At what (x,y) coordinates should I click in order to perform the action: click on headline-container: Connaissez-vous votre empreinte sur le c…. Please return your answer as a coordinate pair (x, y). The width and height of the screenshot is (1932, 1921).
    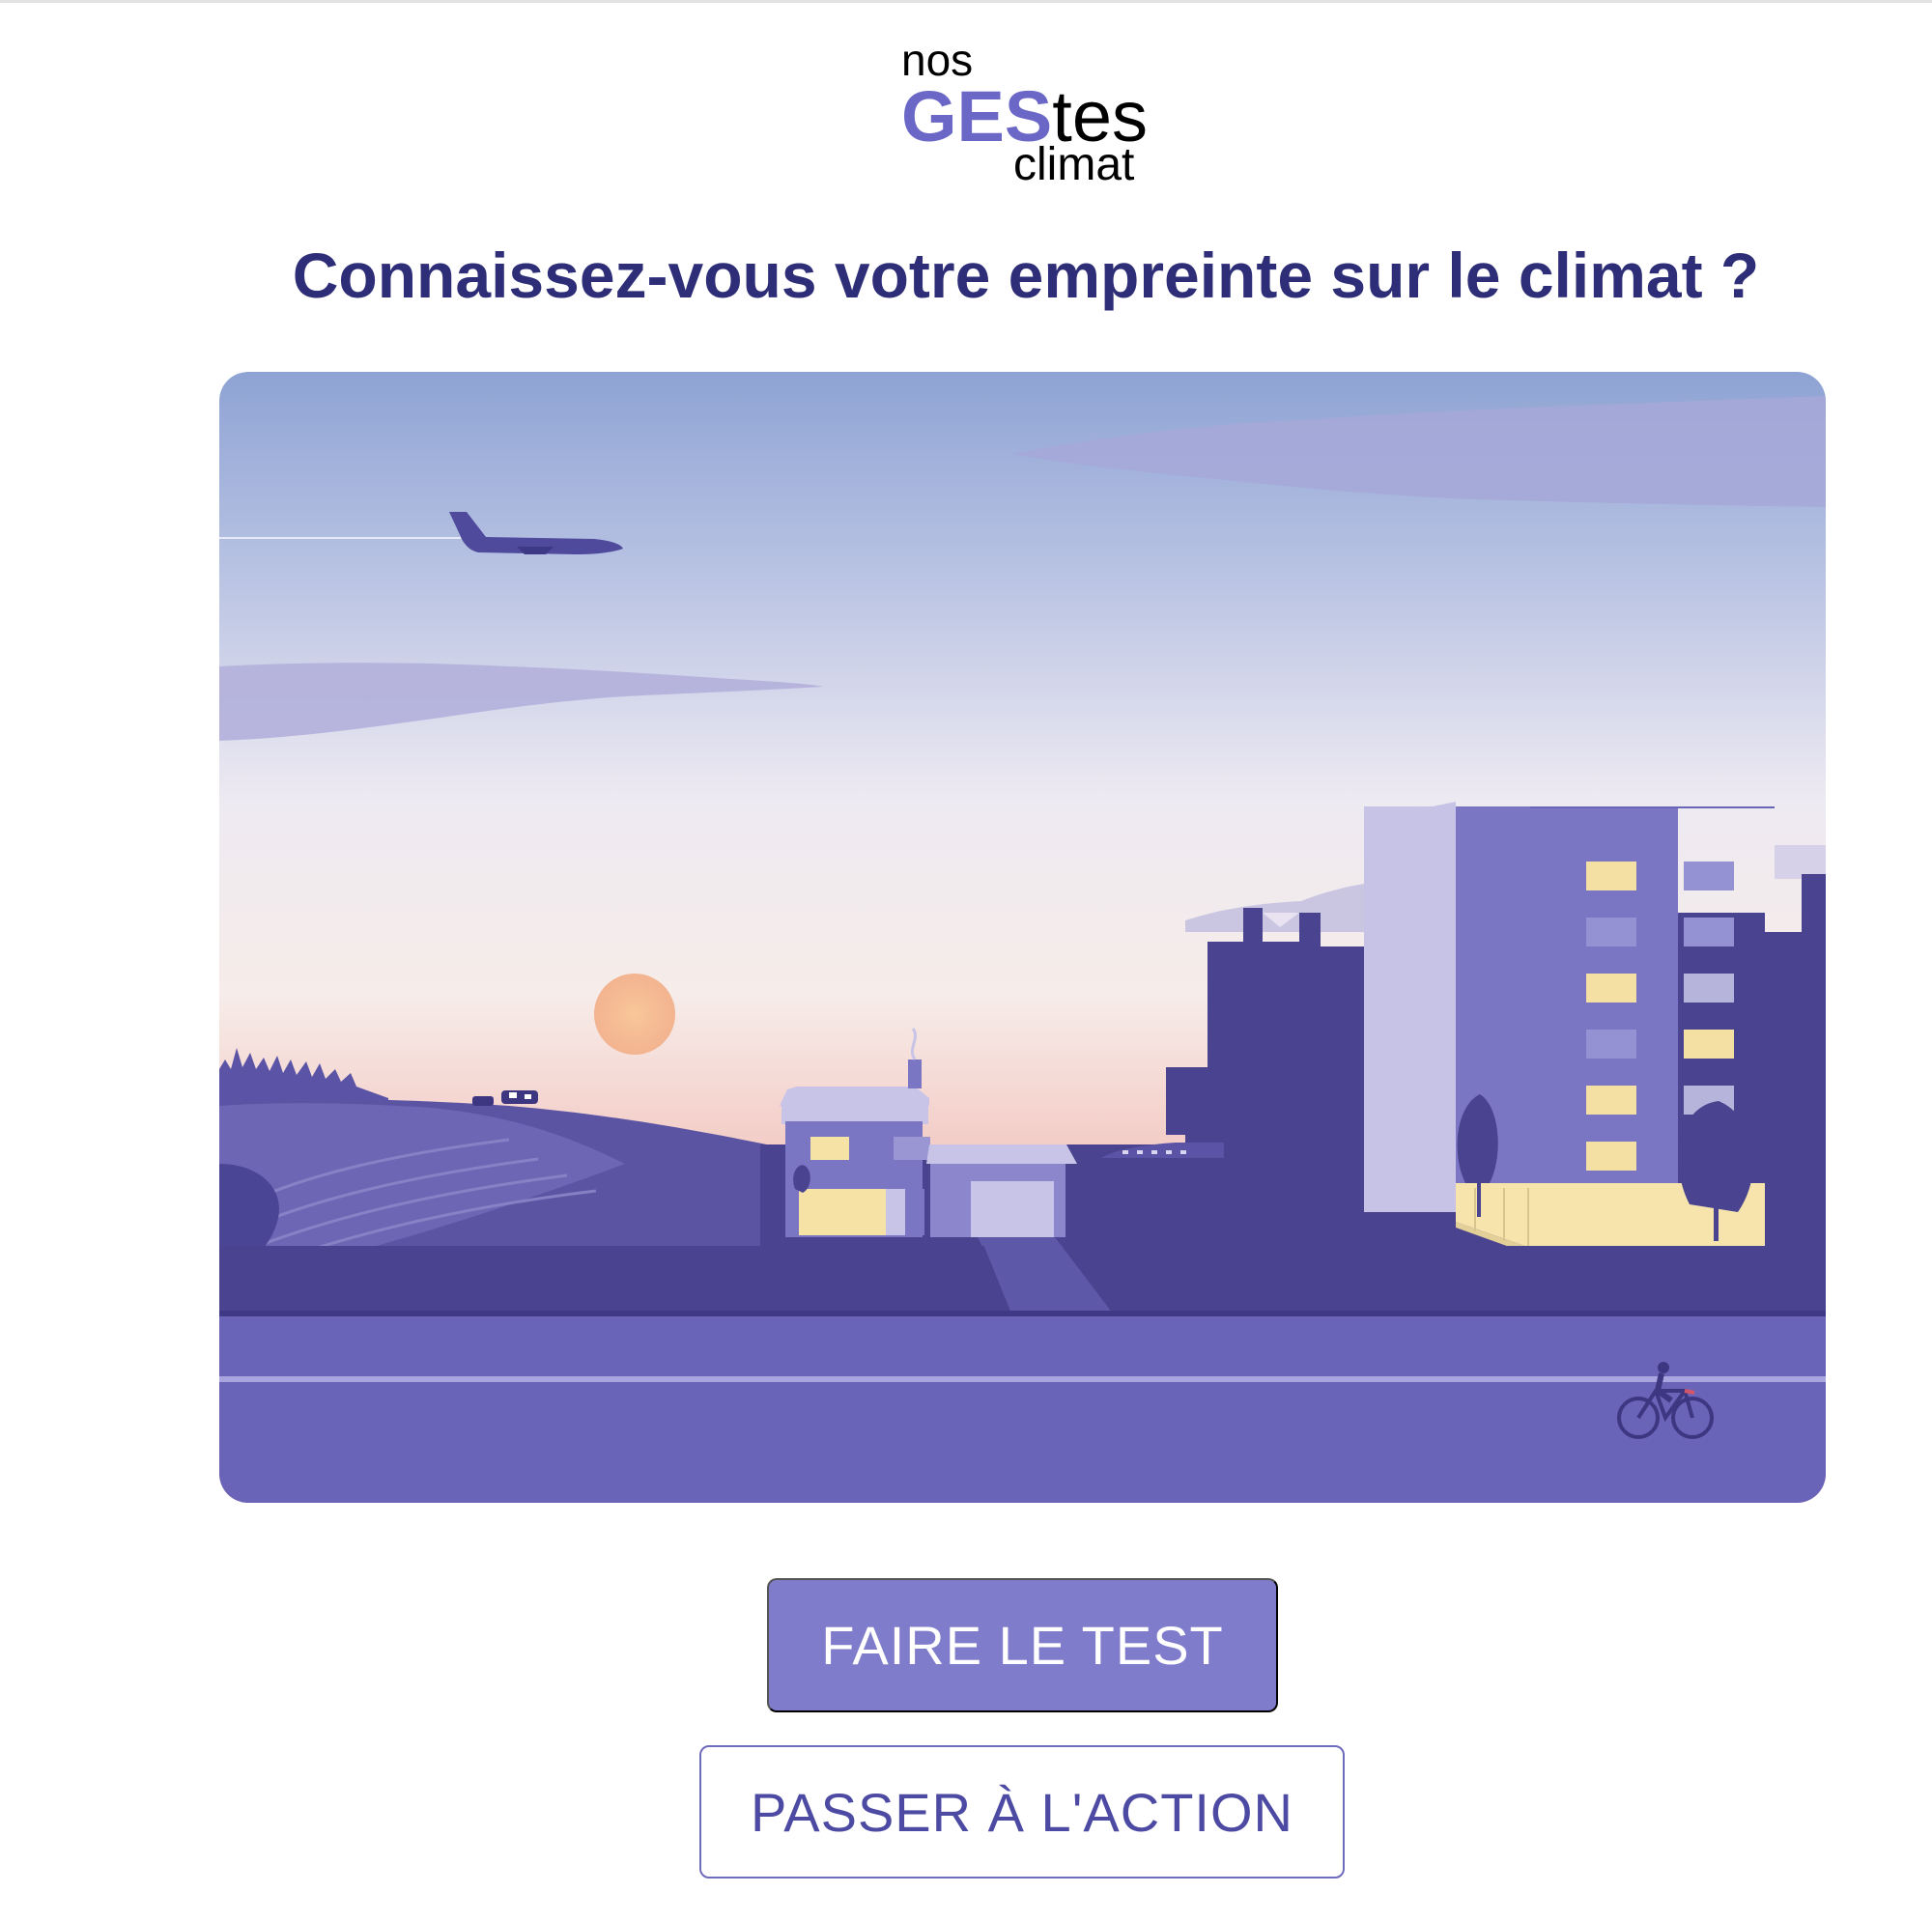
    Looking at the image, I should click on (1026, 275).